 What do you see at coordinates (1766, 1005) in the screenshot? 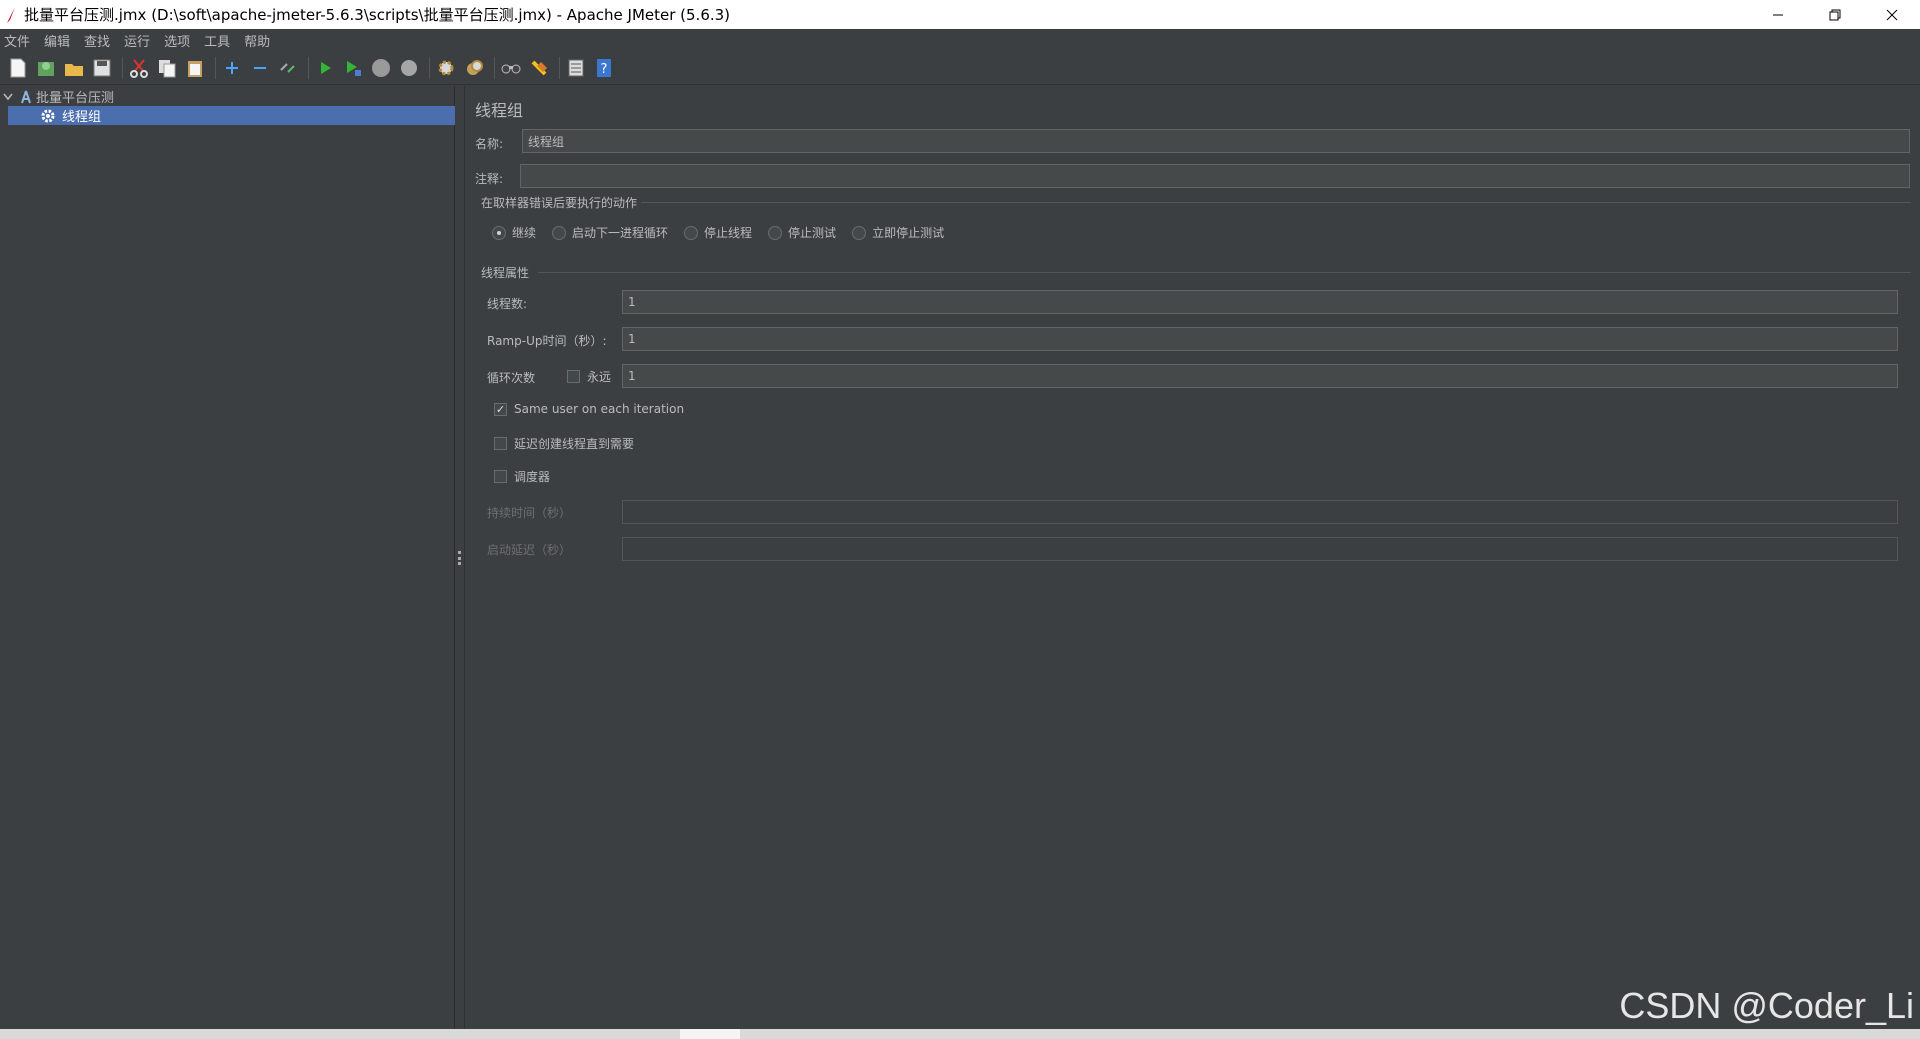
I see `watermark: CSDN @Coder_Li` at bounding box center [1766, 1005].